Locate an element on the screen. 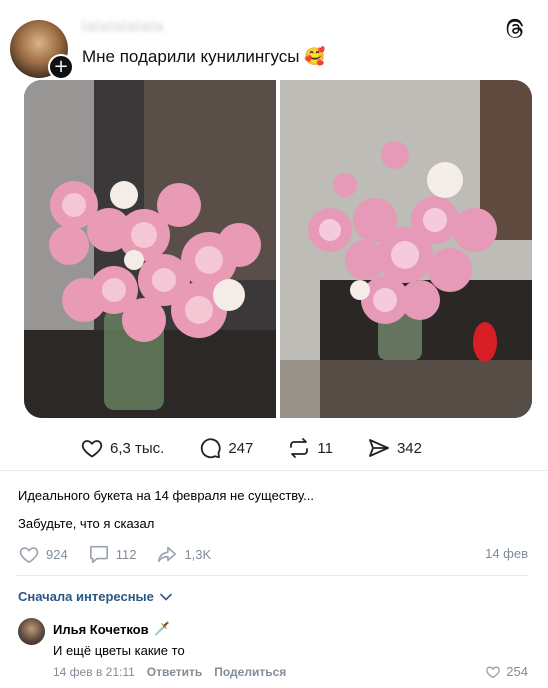  comment-icon is located at coordinates (98, 554).